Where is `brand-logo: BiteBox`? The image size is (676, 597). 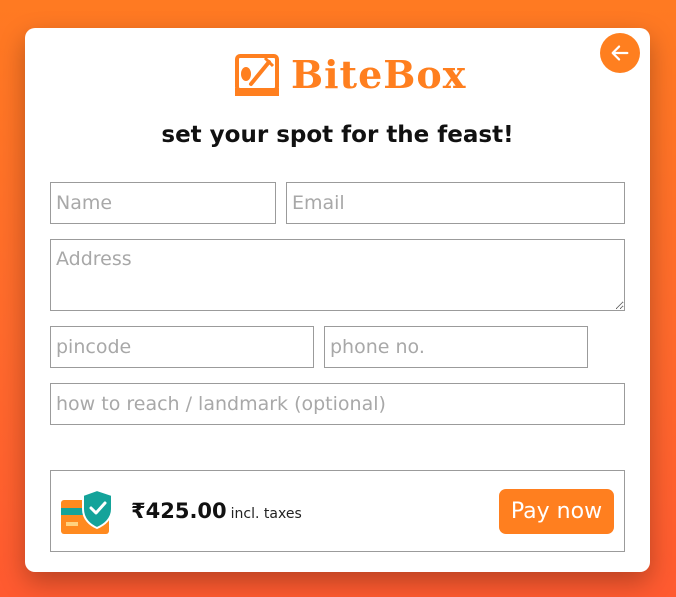 brand-logo: BiteBox is located at coordinates (349, 75).